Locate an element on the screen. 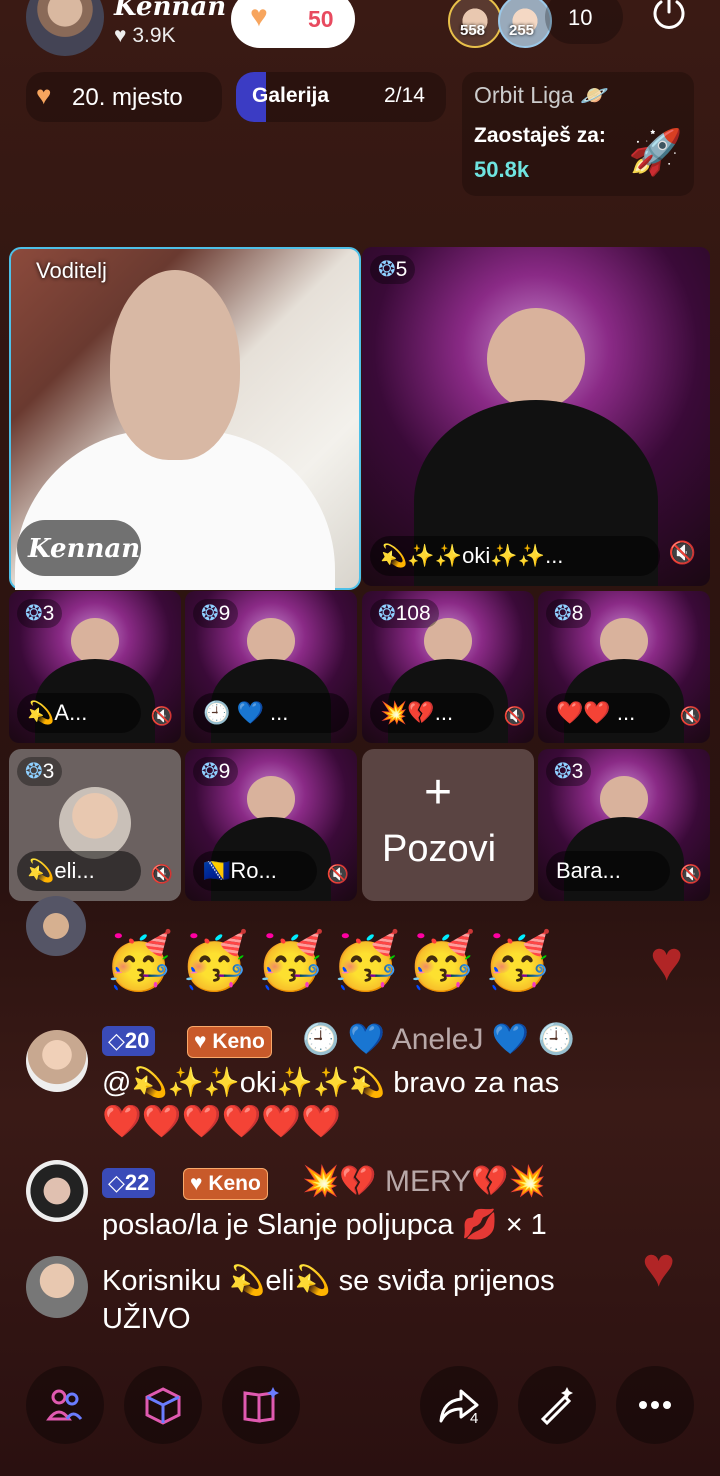 This screenshot has height=1476, width=720. viewer-badge-1: 558 is located at coordinates (473, 30).